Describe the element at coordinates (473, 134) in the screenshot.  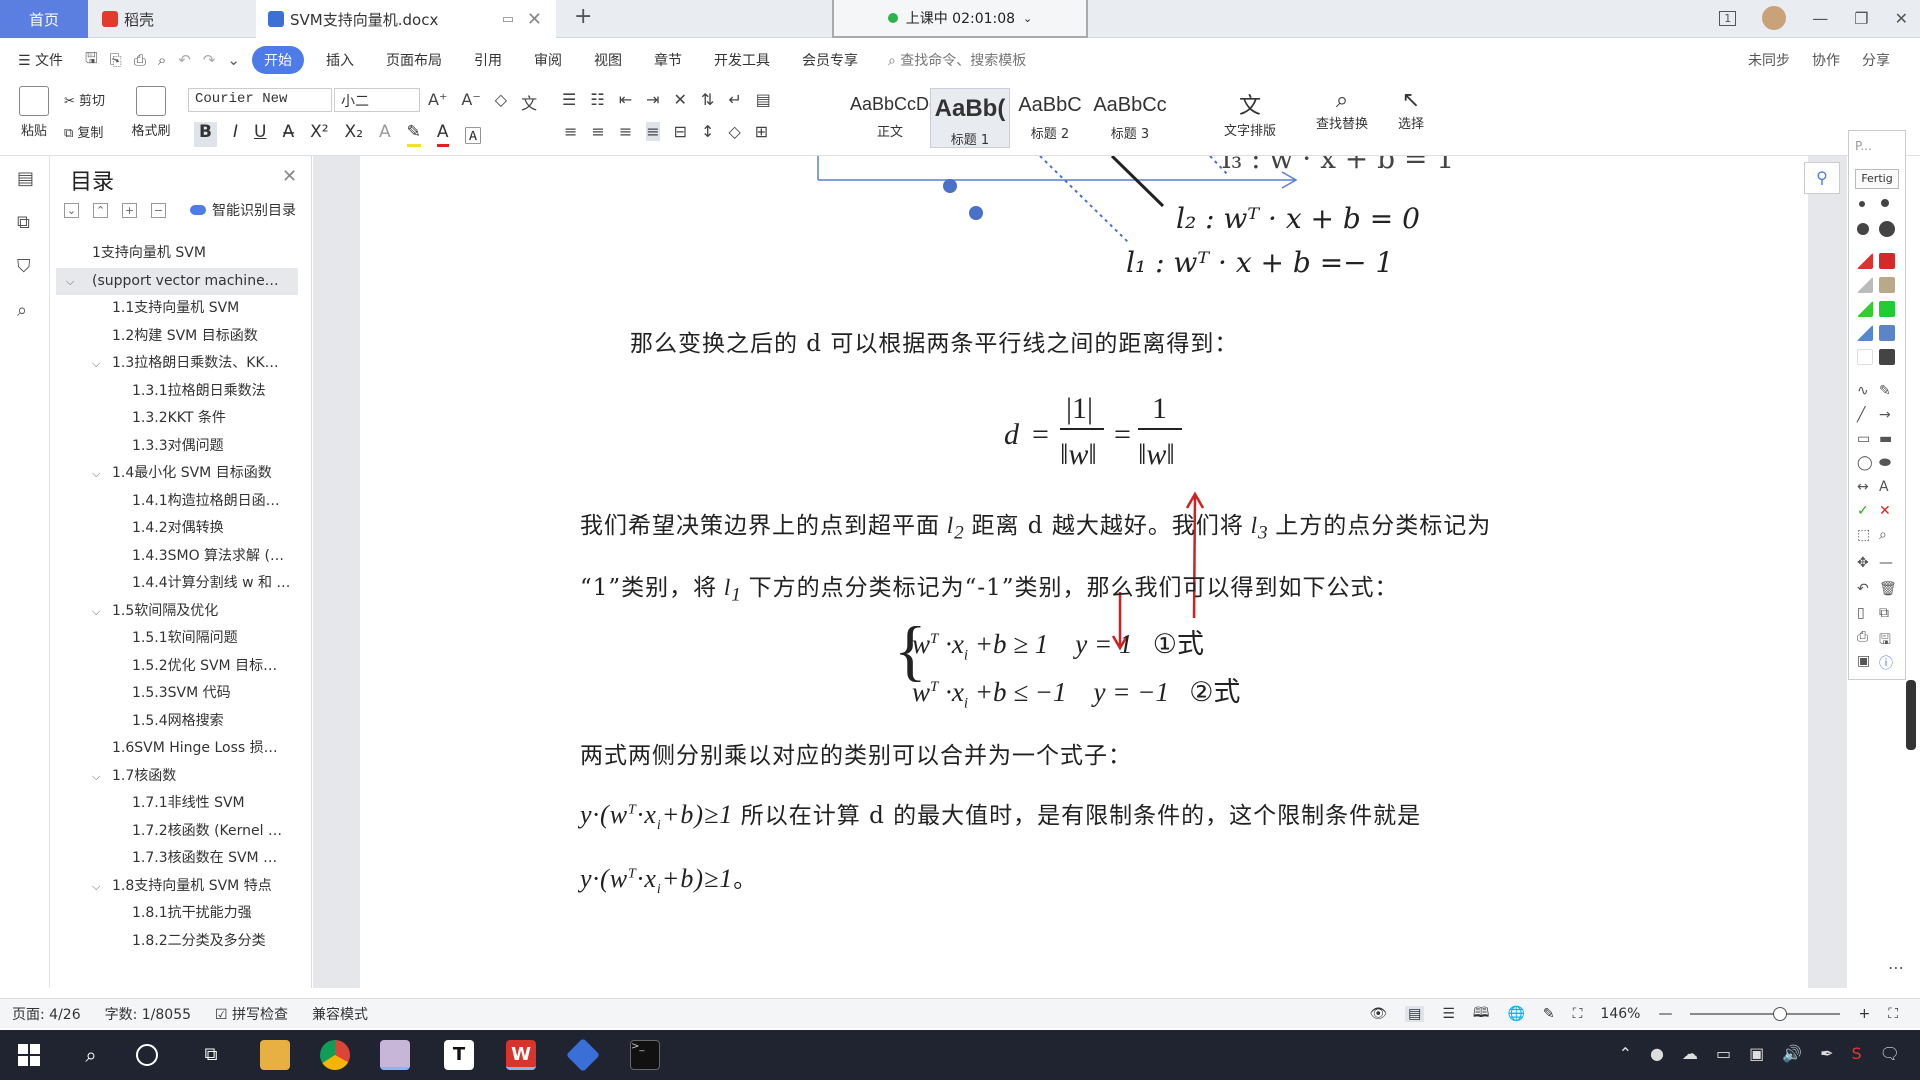
I see `char-border-button: 🄰` at that location.